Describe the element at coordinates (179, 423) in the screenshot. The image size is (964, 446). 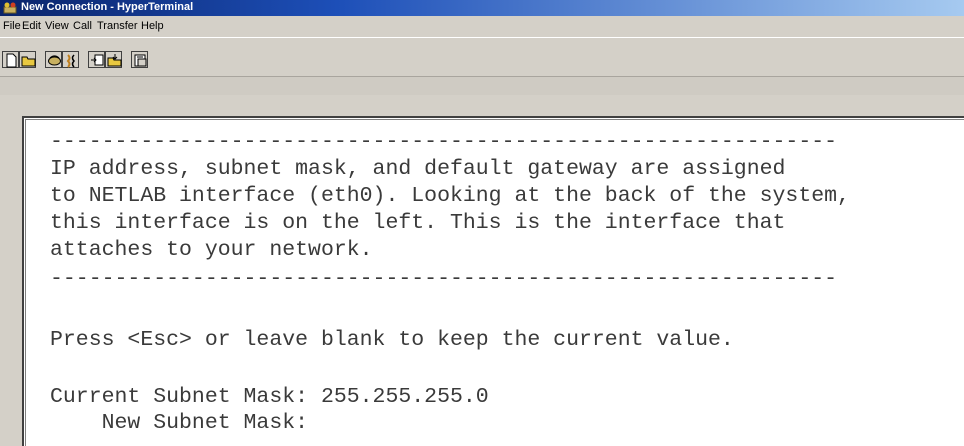
I see `terminal-line-new-subnet-mask: New Subnet Mask:` at that location.